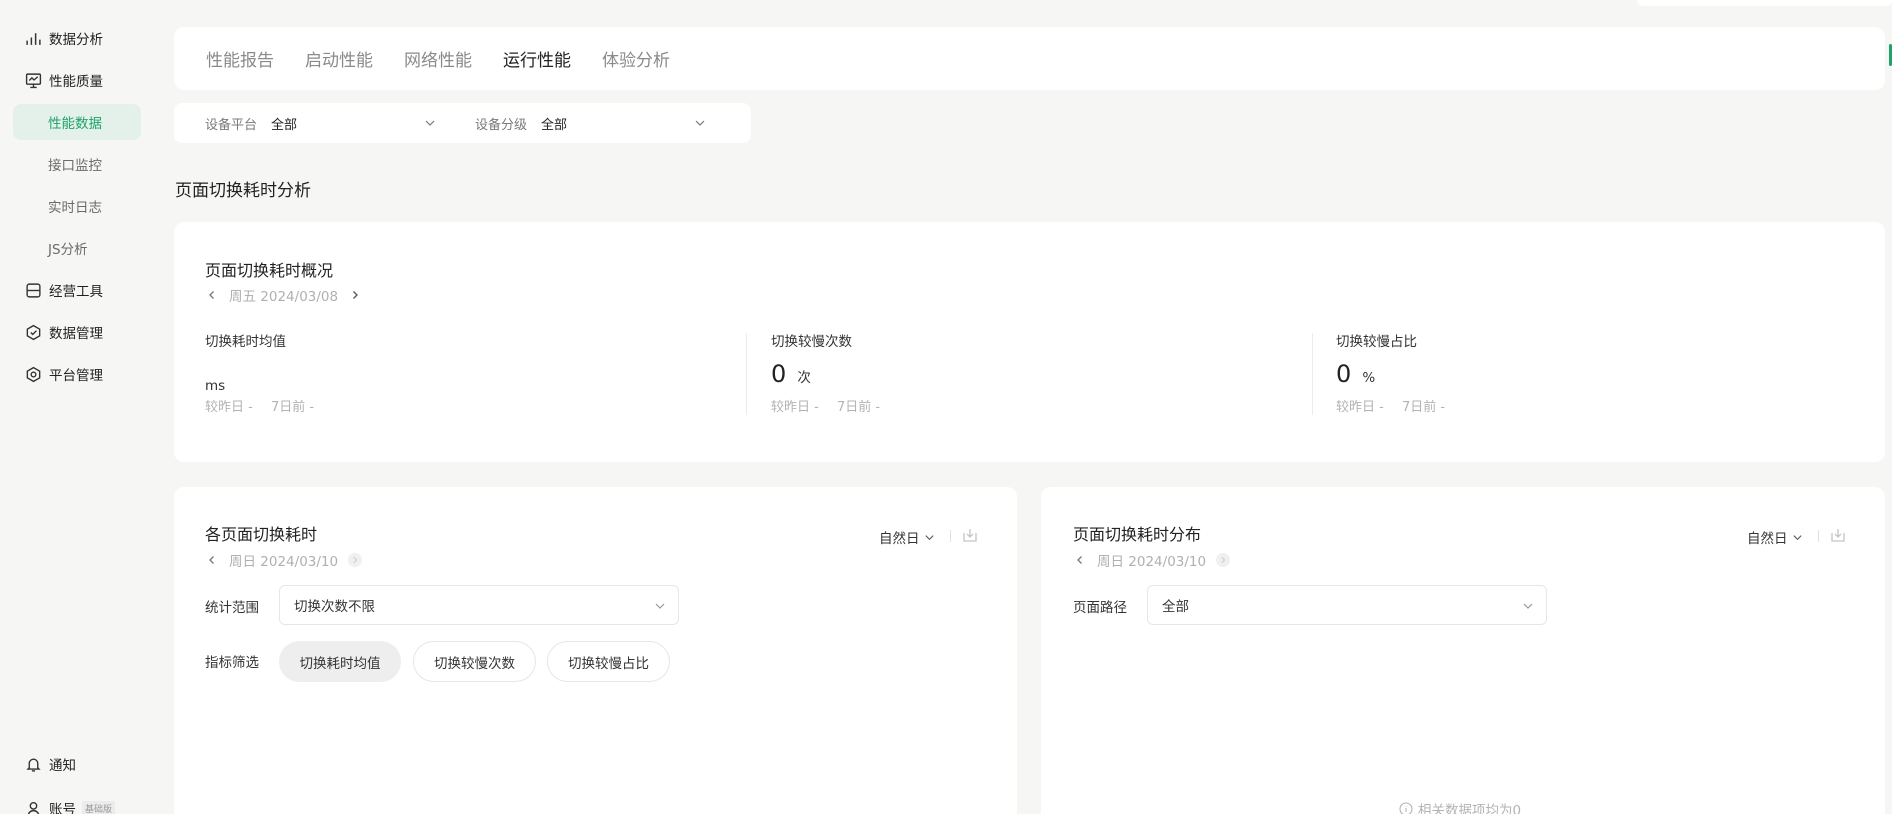  Describe the element at coordinates (474, 661) in the screenshot. I see `filter-pill-slow-count: 切换较慢次数` at that location.